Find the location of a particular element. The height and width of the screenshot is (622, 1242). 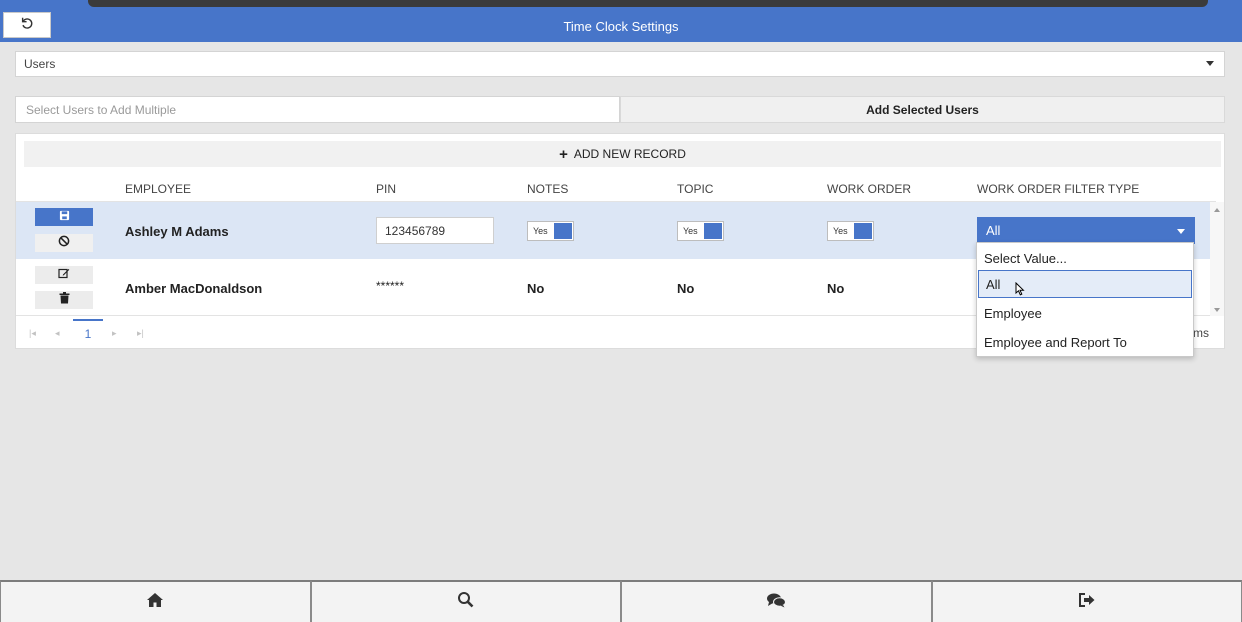

add-new-record-label: ADD NEW RECORD is located at coordinates (629, 154).